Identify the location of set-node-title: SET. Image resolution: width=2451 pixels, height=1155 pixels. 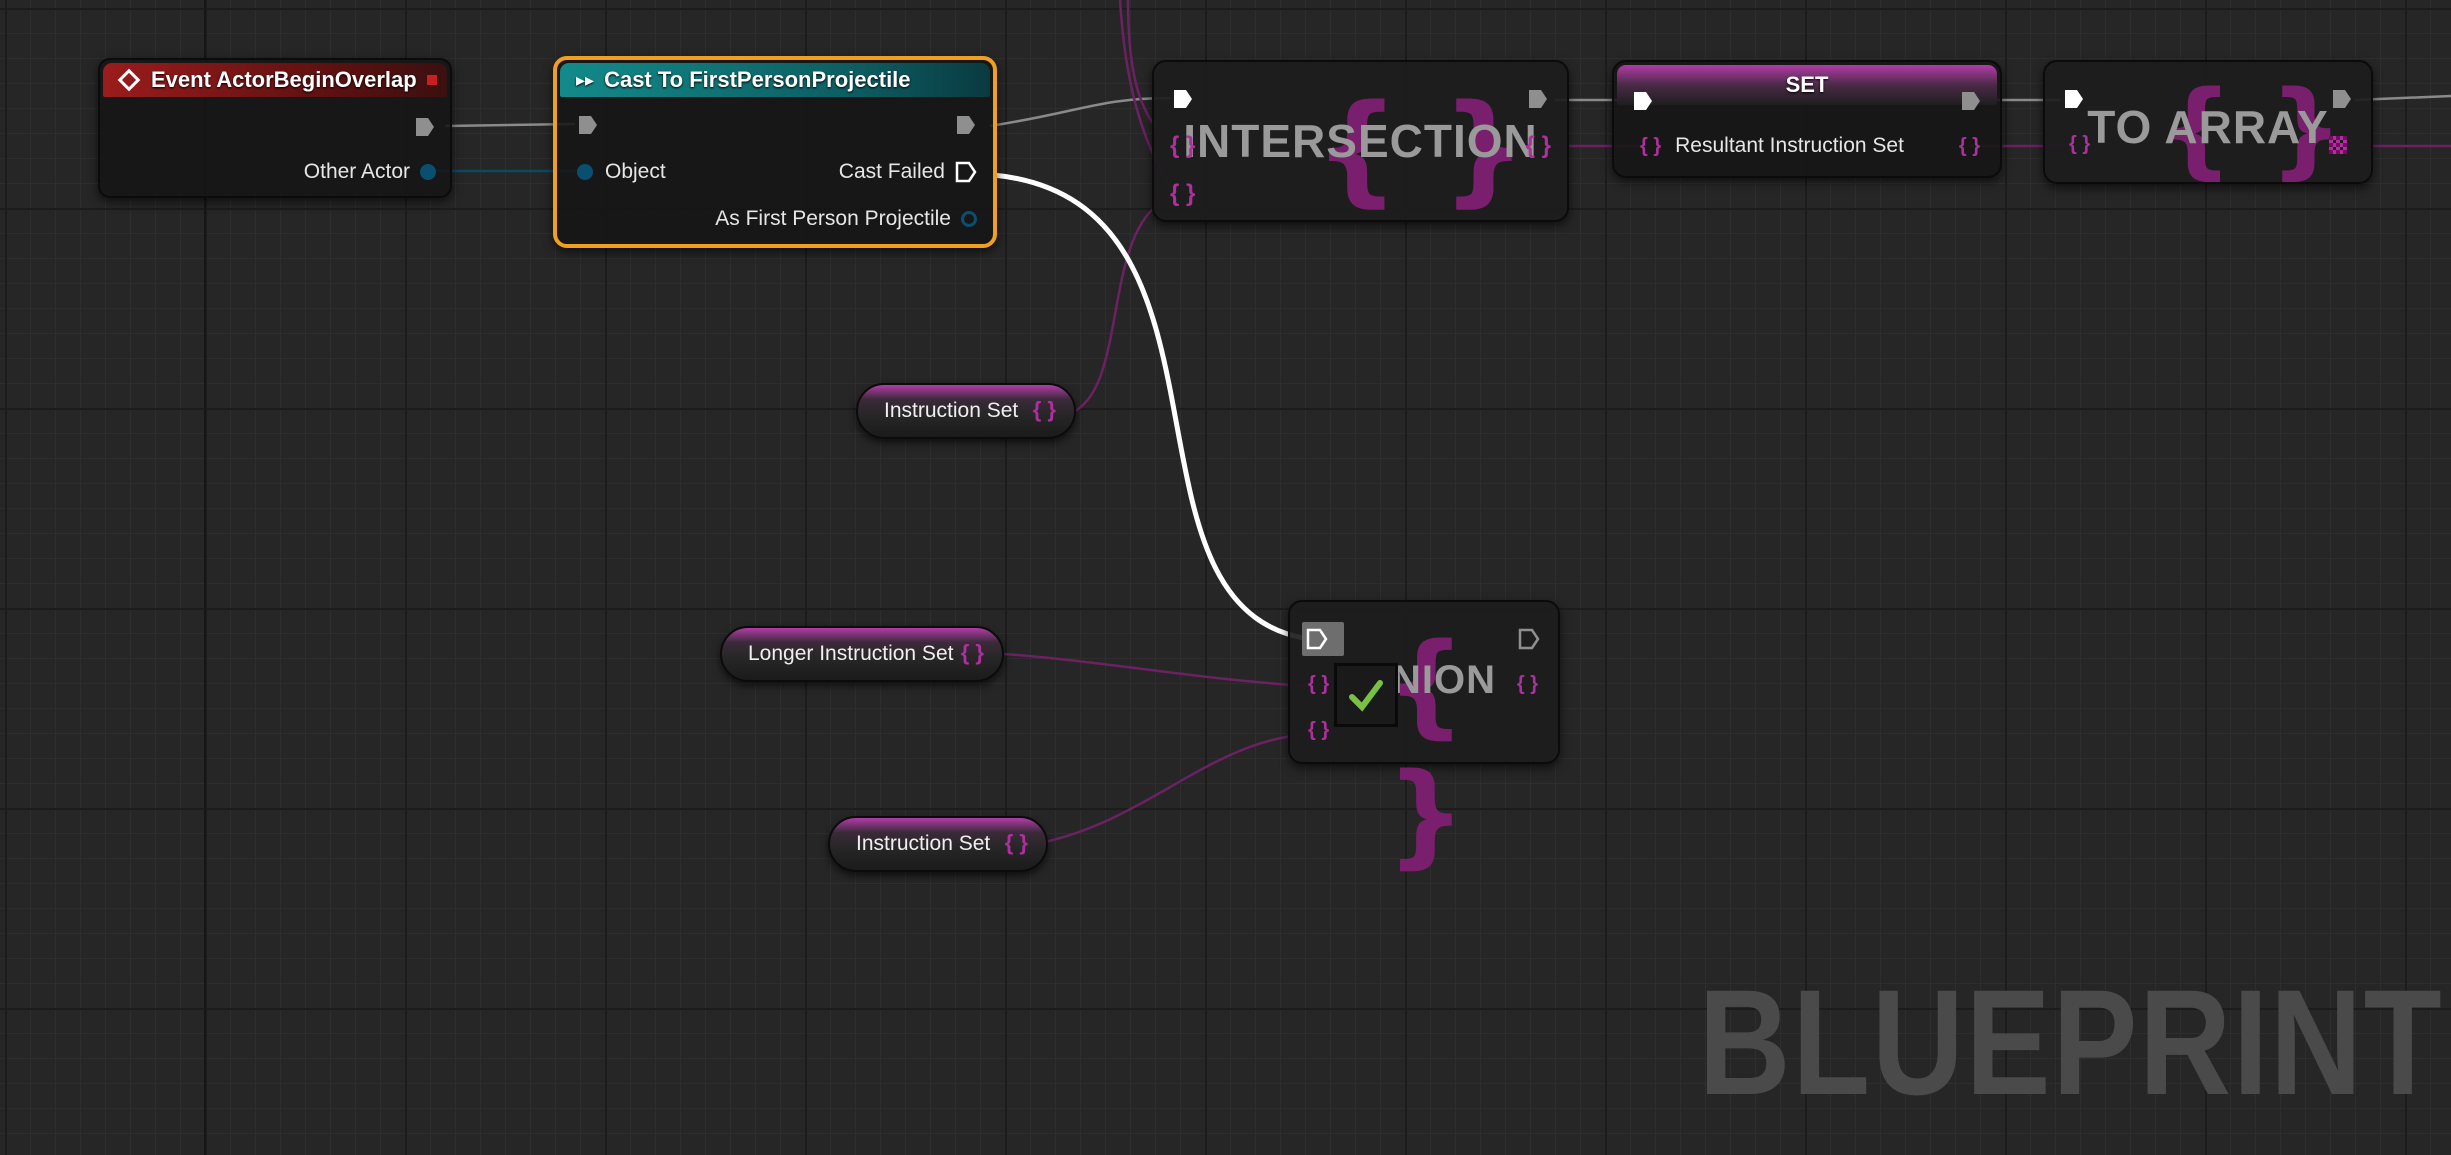
(1807, 84).